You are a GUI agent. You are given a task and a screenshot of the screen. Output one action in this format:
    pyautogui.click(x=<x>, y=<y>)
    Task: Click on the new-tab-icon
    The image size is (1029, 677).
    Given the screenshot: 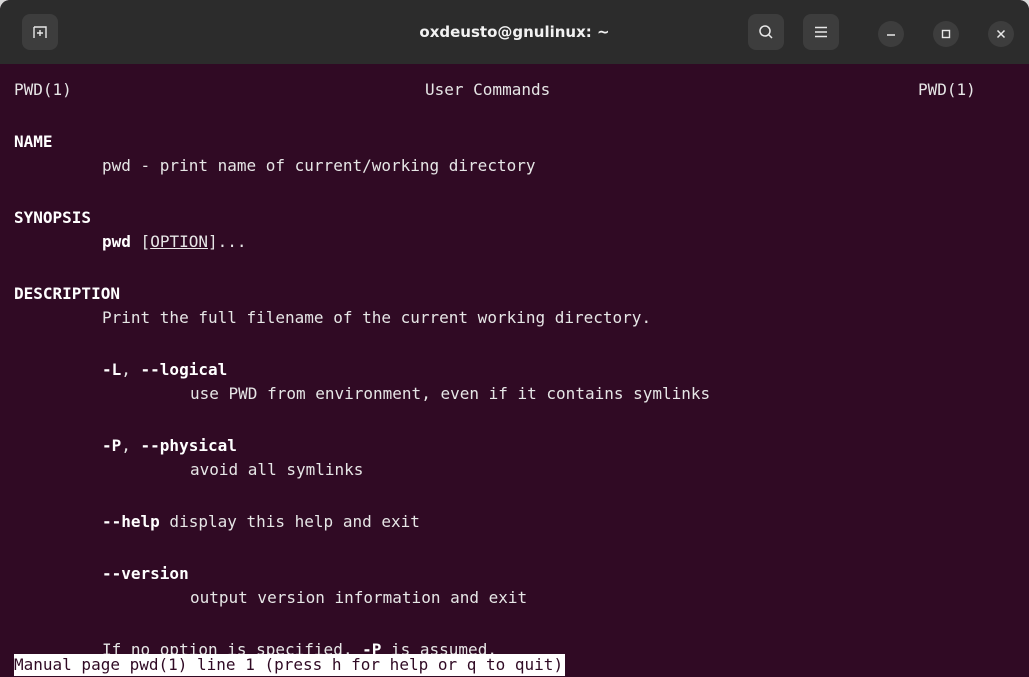 What is the action you would take?
    pyautogui.click(x=40, y=32)
    